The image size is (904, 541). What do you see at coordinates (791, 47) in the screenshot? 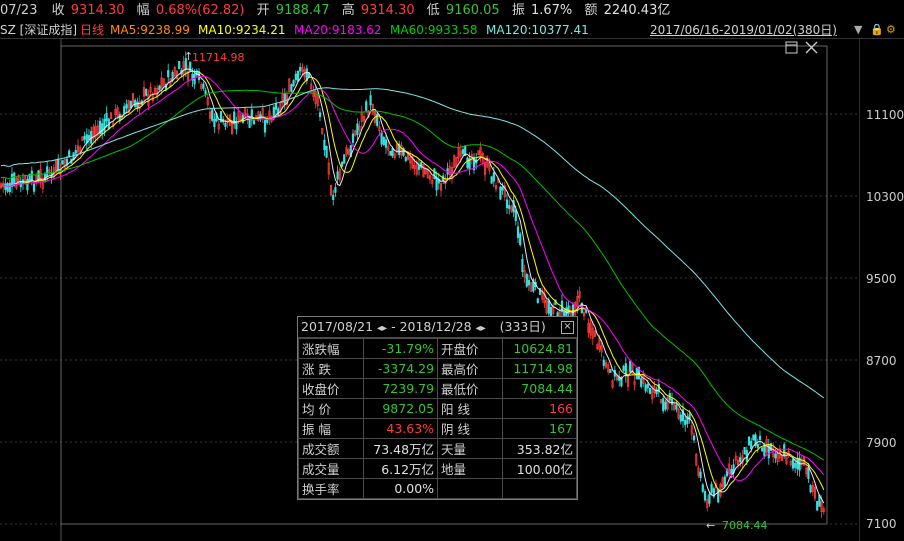
I see `maximize-icon` at bounding box center [791, 47].